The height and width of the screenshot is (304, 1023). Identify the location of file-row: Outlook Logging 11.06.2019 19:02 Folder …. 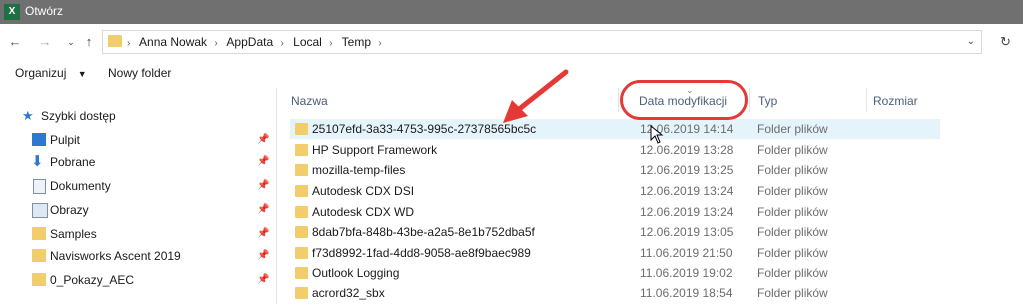
(615, 273).